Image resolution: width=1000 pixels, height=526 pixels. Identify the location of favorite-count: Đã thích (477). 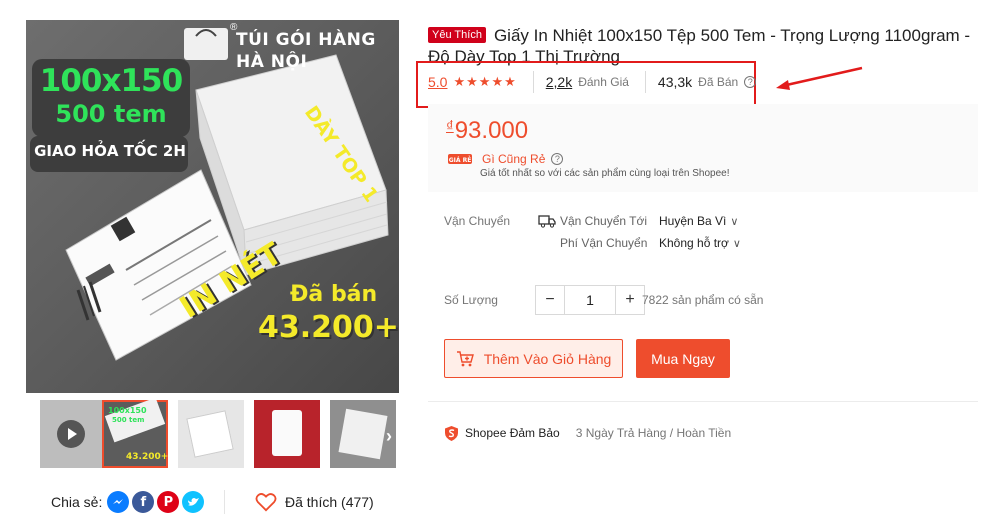
(329, 502).